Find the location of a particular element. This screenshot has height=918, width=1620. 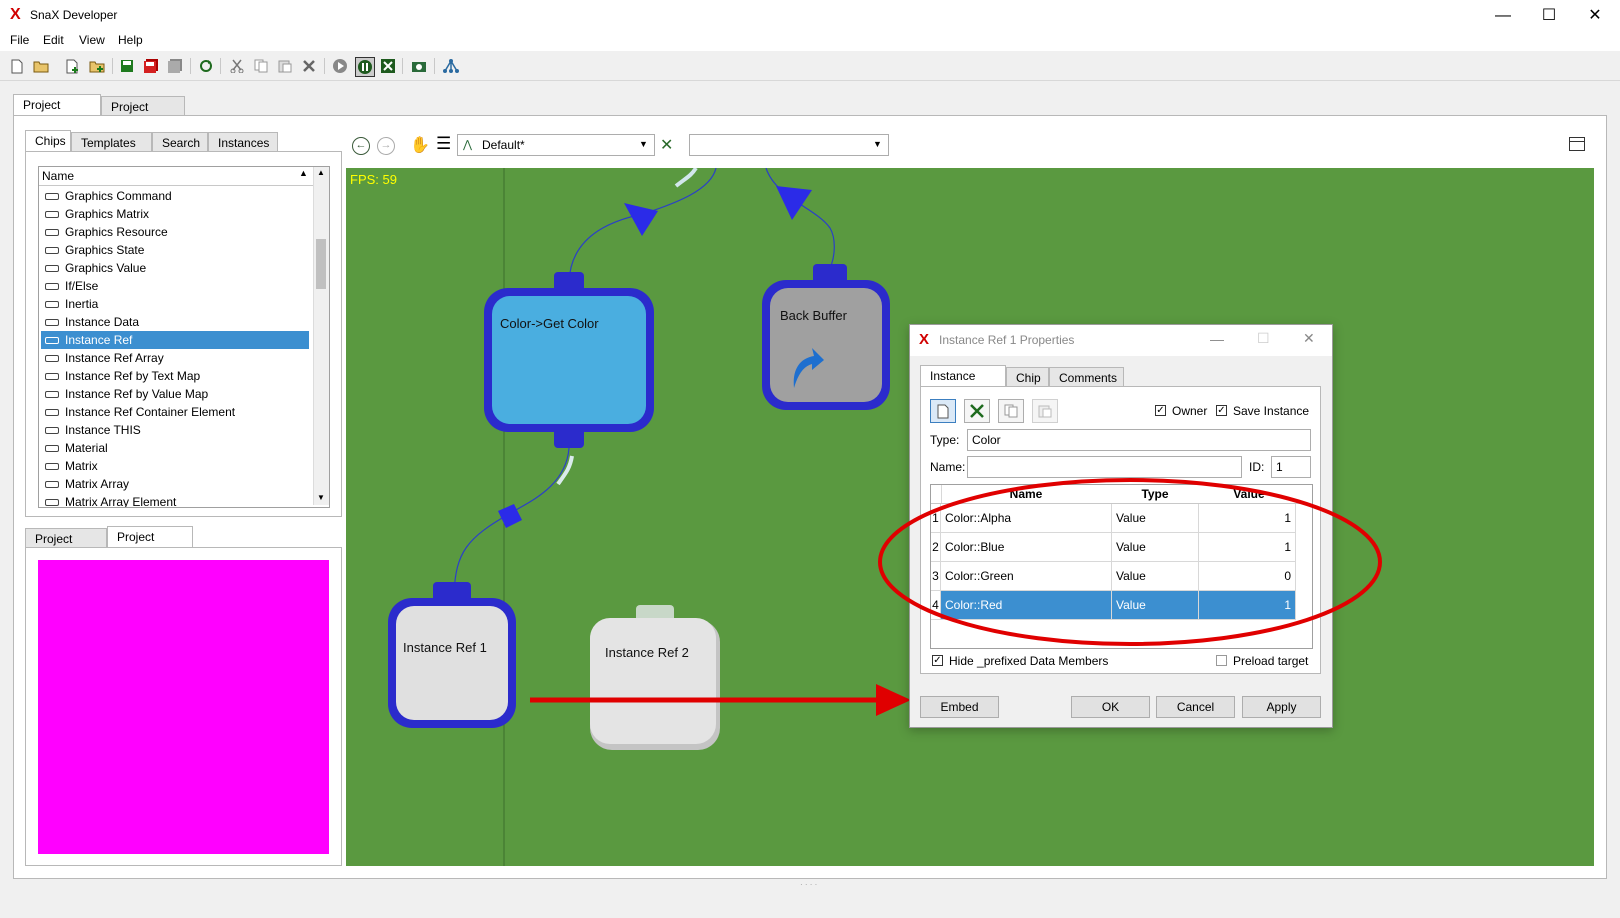

add-folder-icon is located at coordinates (97, 66).